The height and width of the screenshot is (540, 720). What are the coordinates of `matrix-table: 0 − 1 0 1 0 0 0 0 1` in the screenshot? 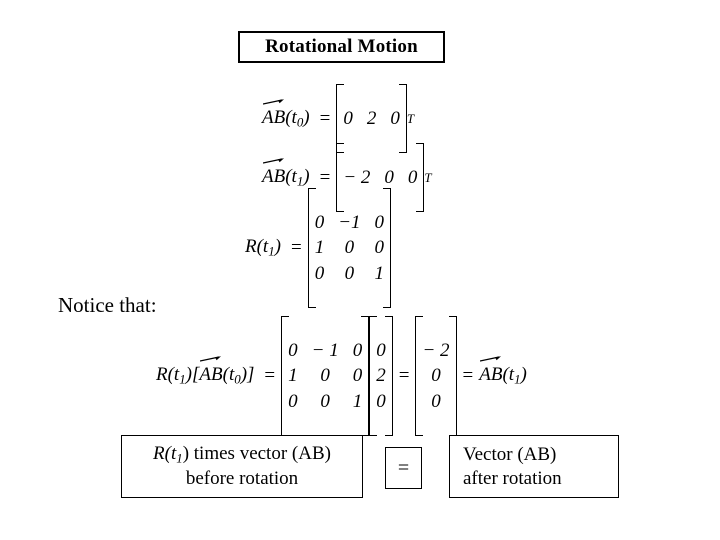 It's located at (325, 376).